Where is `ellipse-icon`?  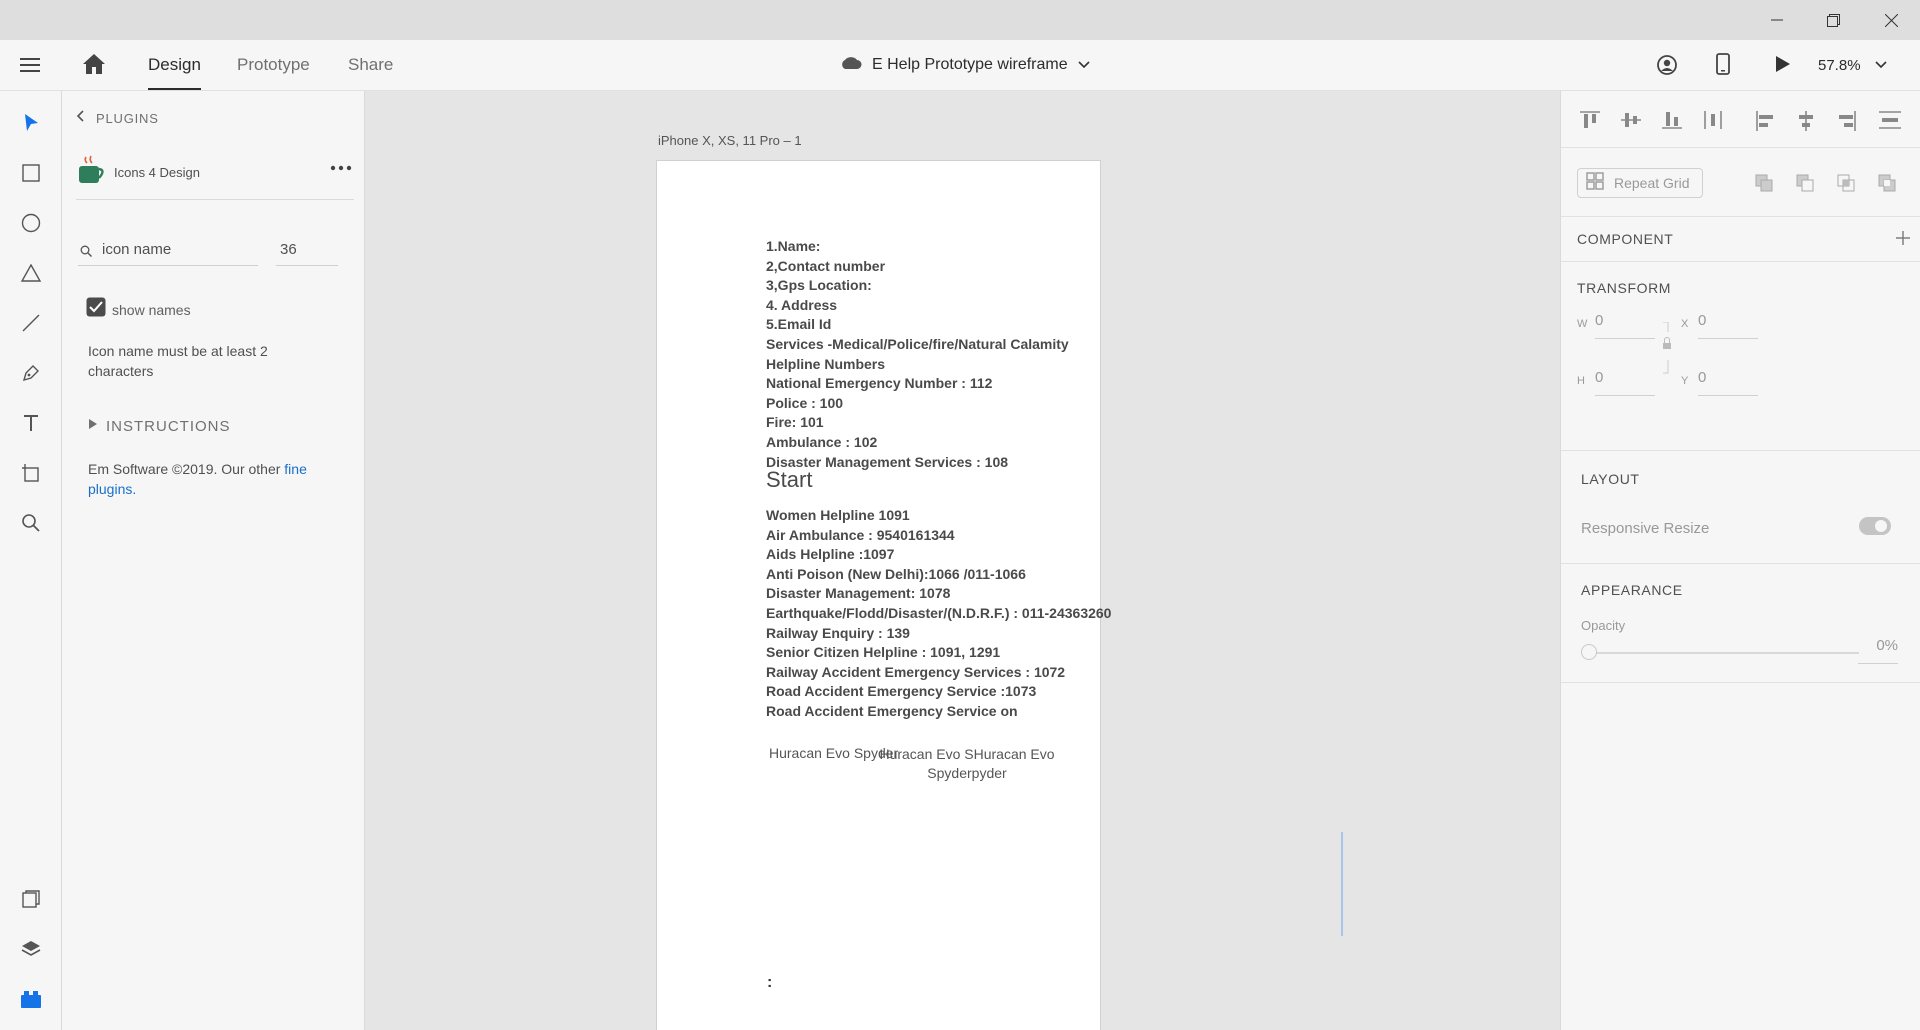 ellipse-icon is located at coordinates (30, 223).